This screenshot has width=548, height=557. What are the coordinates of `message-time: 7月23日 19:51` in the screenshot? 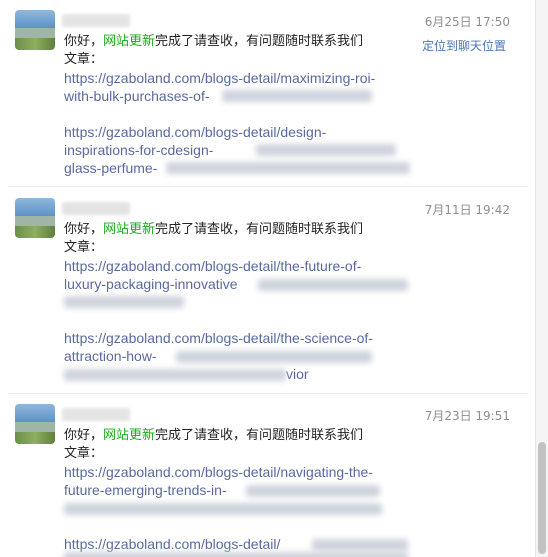 It's located at (467, 416).